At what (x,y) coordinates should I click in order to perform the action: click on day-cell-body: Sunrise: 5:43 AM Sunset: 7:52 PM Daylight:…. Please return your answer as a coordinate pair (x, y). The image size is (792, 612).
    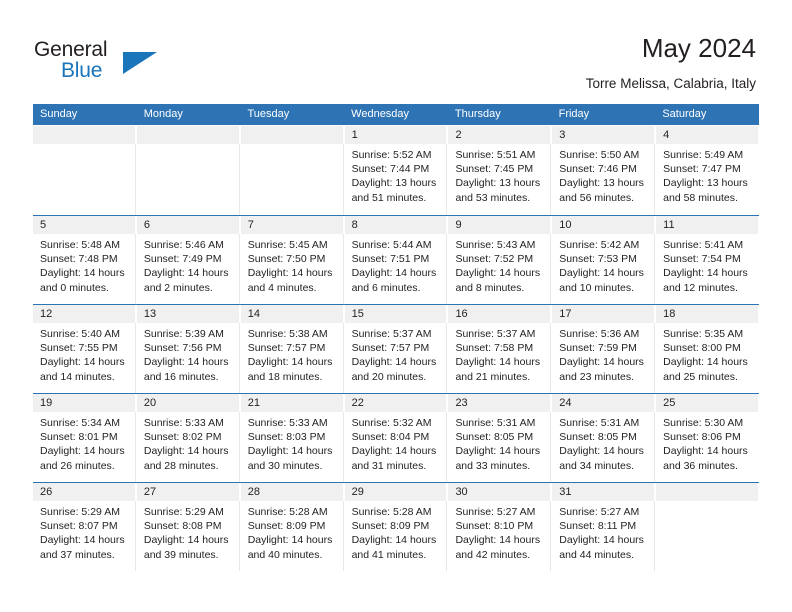
    Looking at the image, I should click on (500, 269).